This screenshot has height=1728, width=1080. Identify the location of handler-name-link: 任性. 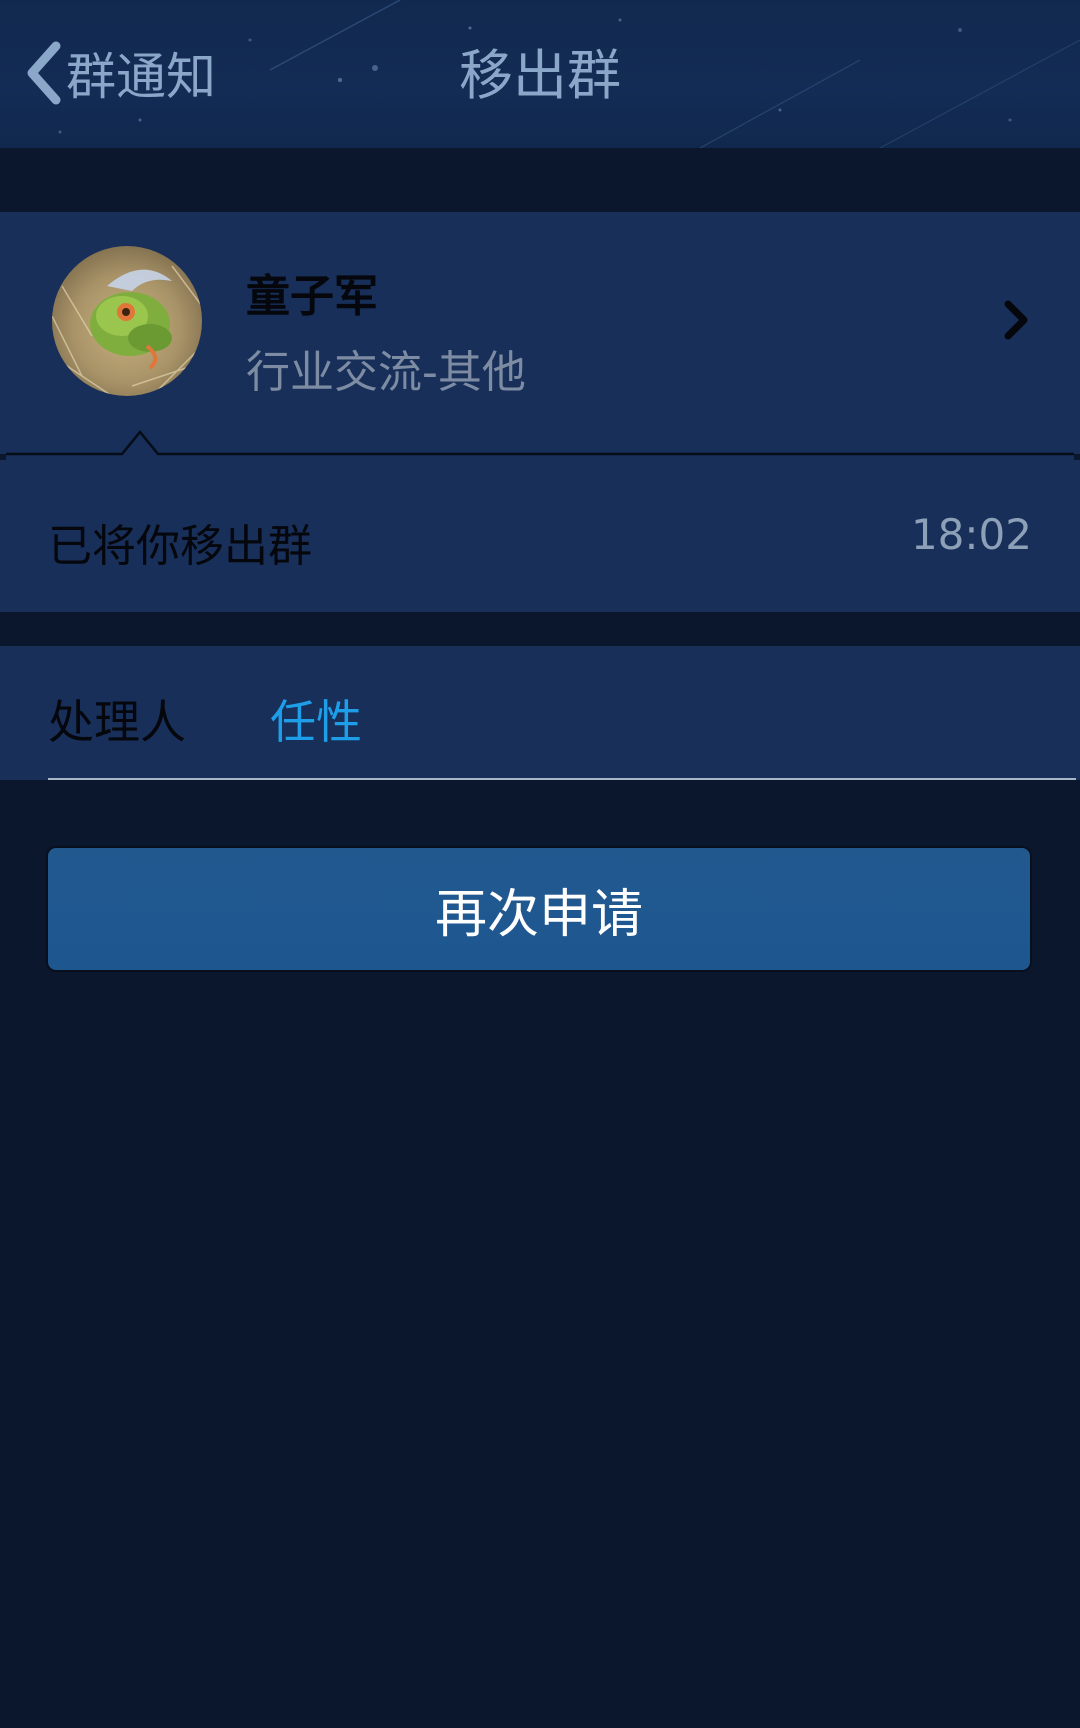
(316, 719).